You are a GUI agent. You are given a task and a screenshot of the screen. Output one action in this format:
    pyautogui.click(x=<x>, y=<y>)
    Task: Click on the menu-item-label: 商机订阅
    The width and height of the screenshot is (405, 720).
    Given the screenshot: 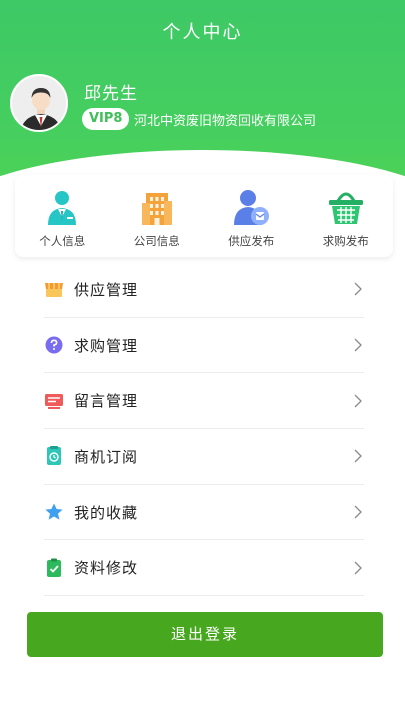 What is the action you would take?
    pyautogui.click(x=106, y=456)
    